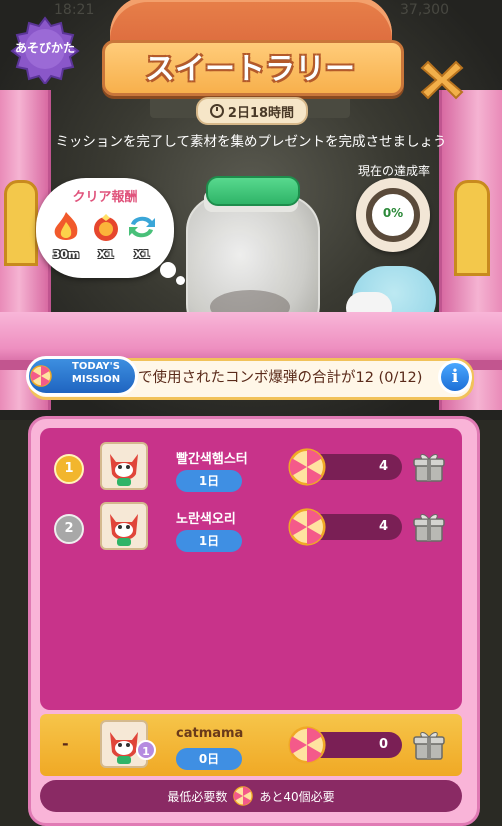 This screenshot has width=502, height=826. I want to click on shuffle-icon, so click(142, 227).